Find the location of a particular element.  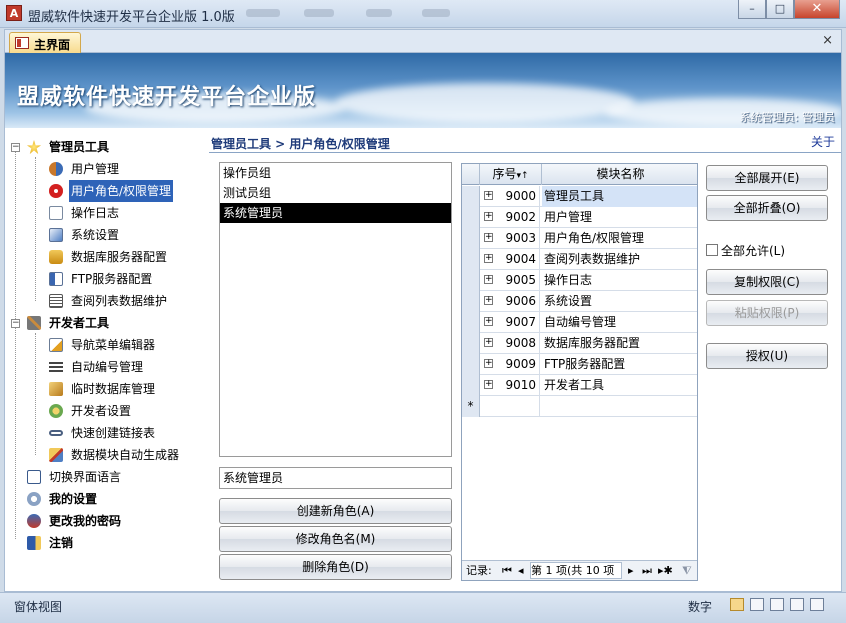

role-list-item: 操作员组 is located at coordinates (335, 173).